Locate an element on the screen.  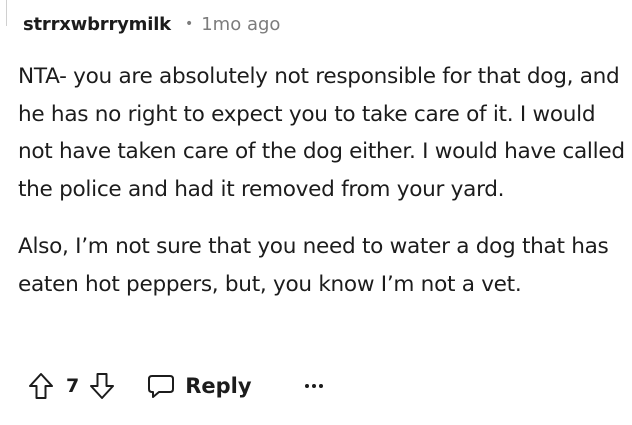
upvote-button is located at coordinates (41, 386).